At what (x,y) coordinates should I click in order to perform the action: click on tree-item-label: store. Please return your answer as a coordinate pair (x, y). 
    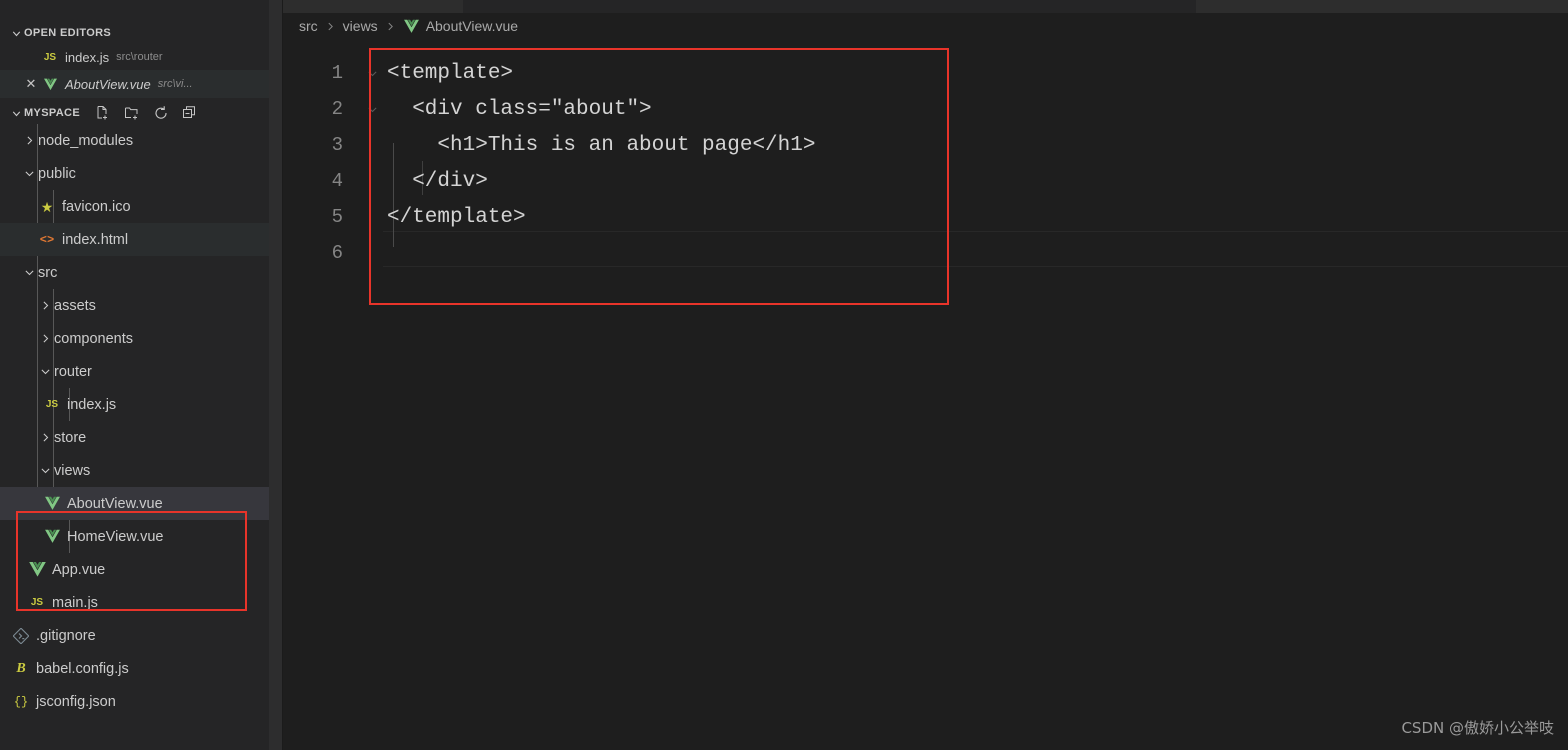
    Looking at the image, I should click on (70, 437).